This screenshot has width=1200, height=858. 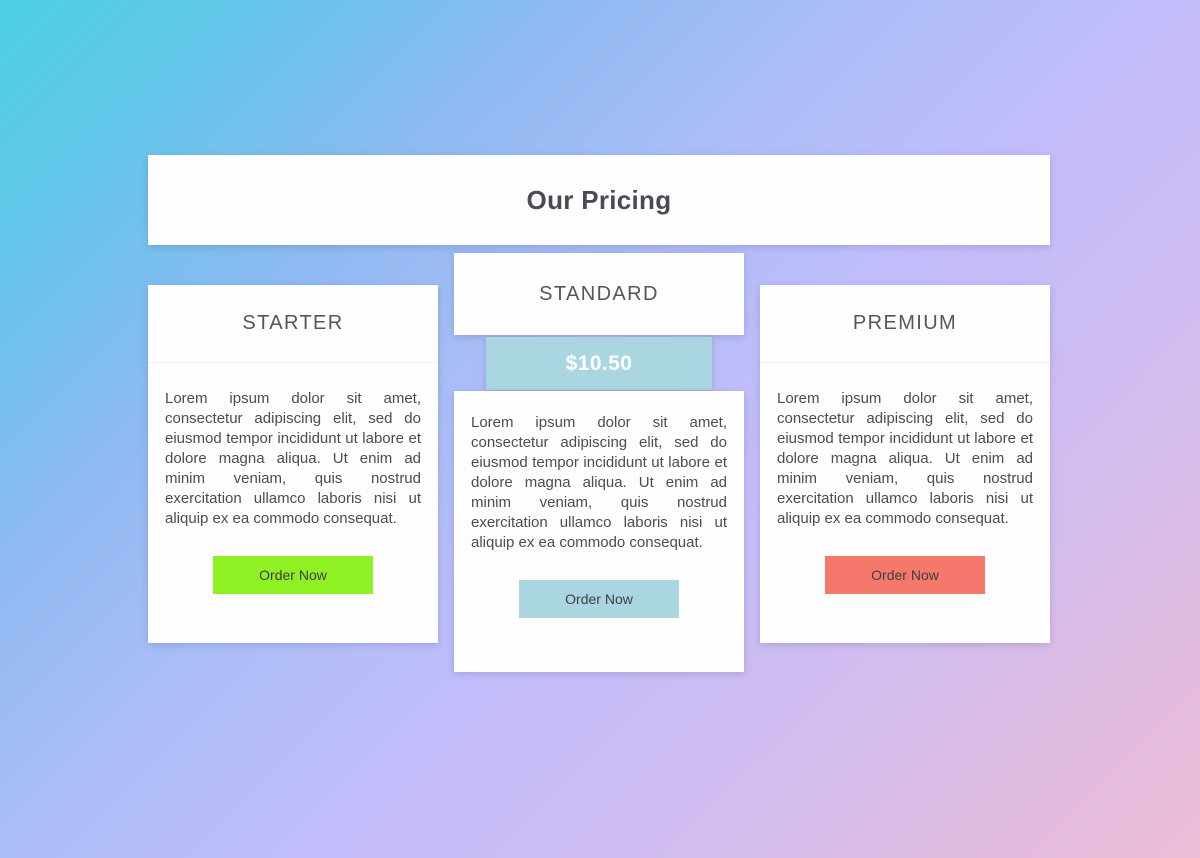 I want to click on plan-header-starter: STARTER, so click(x=293, y=324).